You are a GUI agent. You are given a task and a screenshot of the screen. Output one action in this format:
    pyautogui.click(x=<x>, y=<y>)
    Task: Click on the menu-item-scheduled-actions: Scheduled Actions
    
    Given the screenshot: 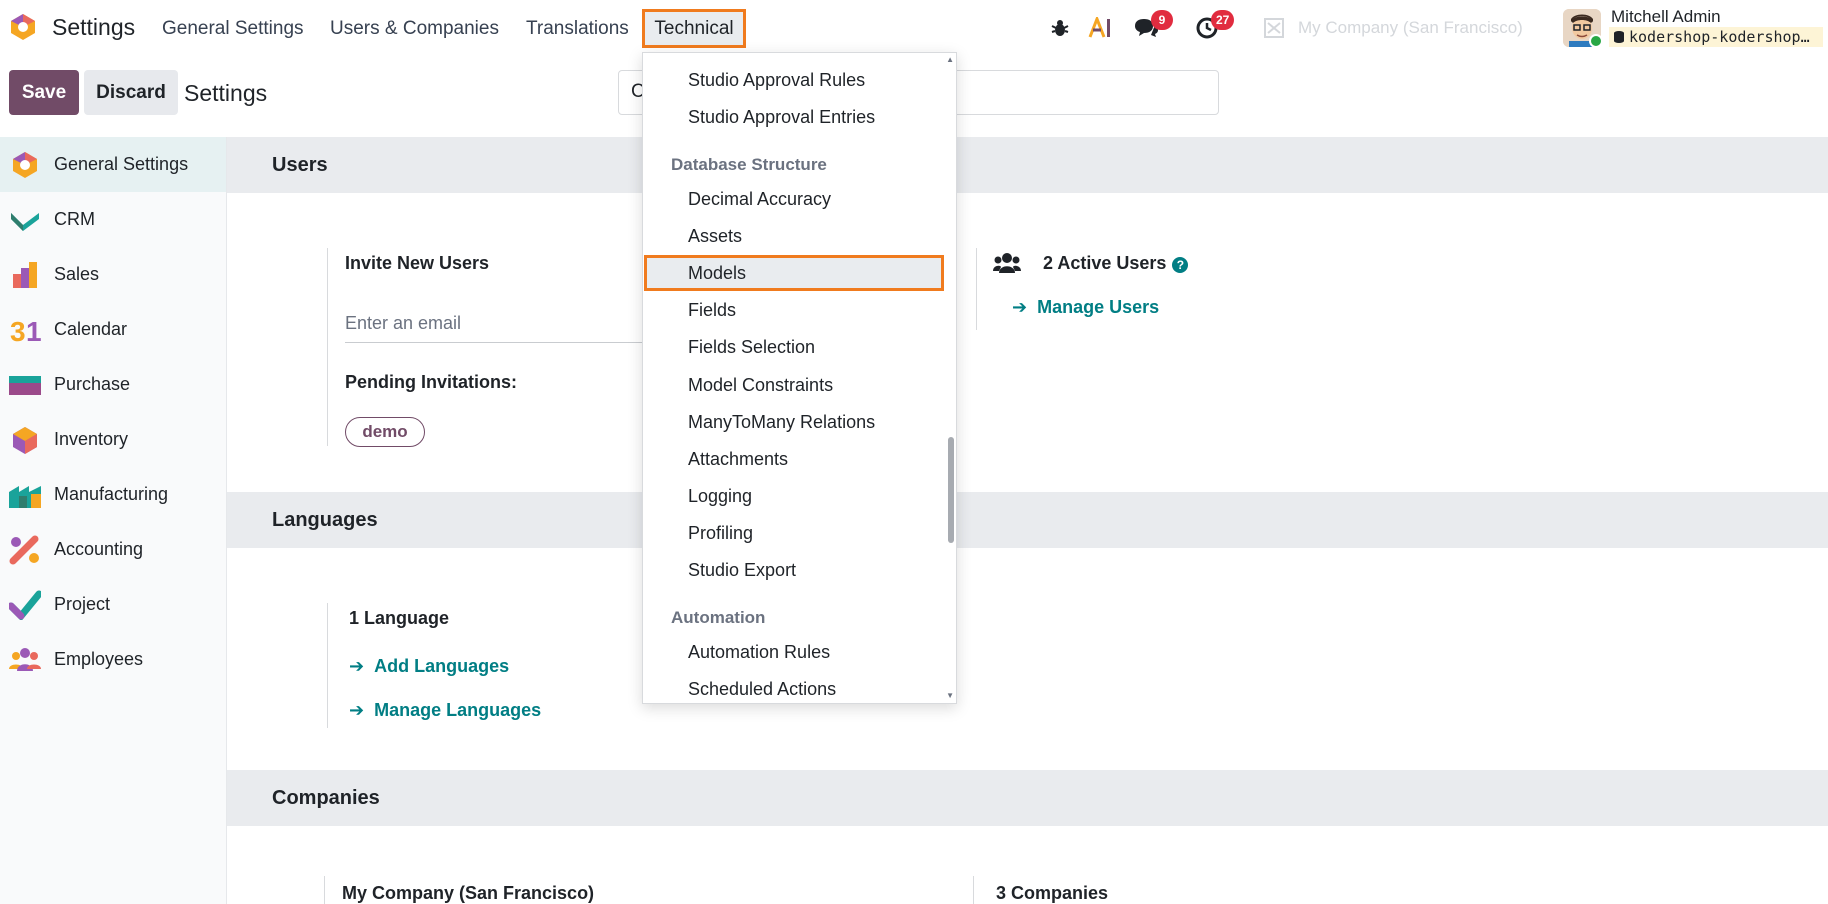 What is the action you would take?
    pyautogui.click(x=762, y=689)
    